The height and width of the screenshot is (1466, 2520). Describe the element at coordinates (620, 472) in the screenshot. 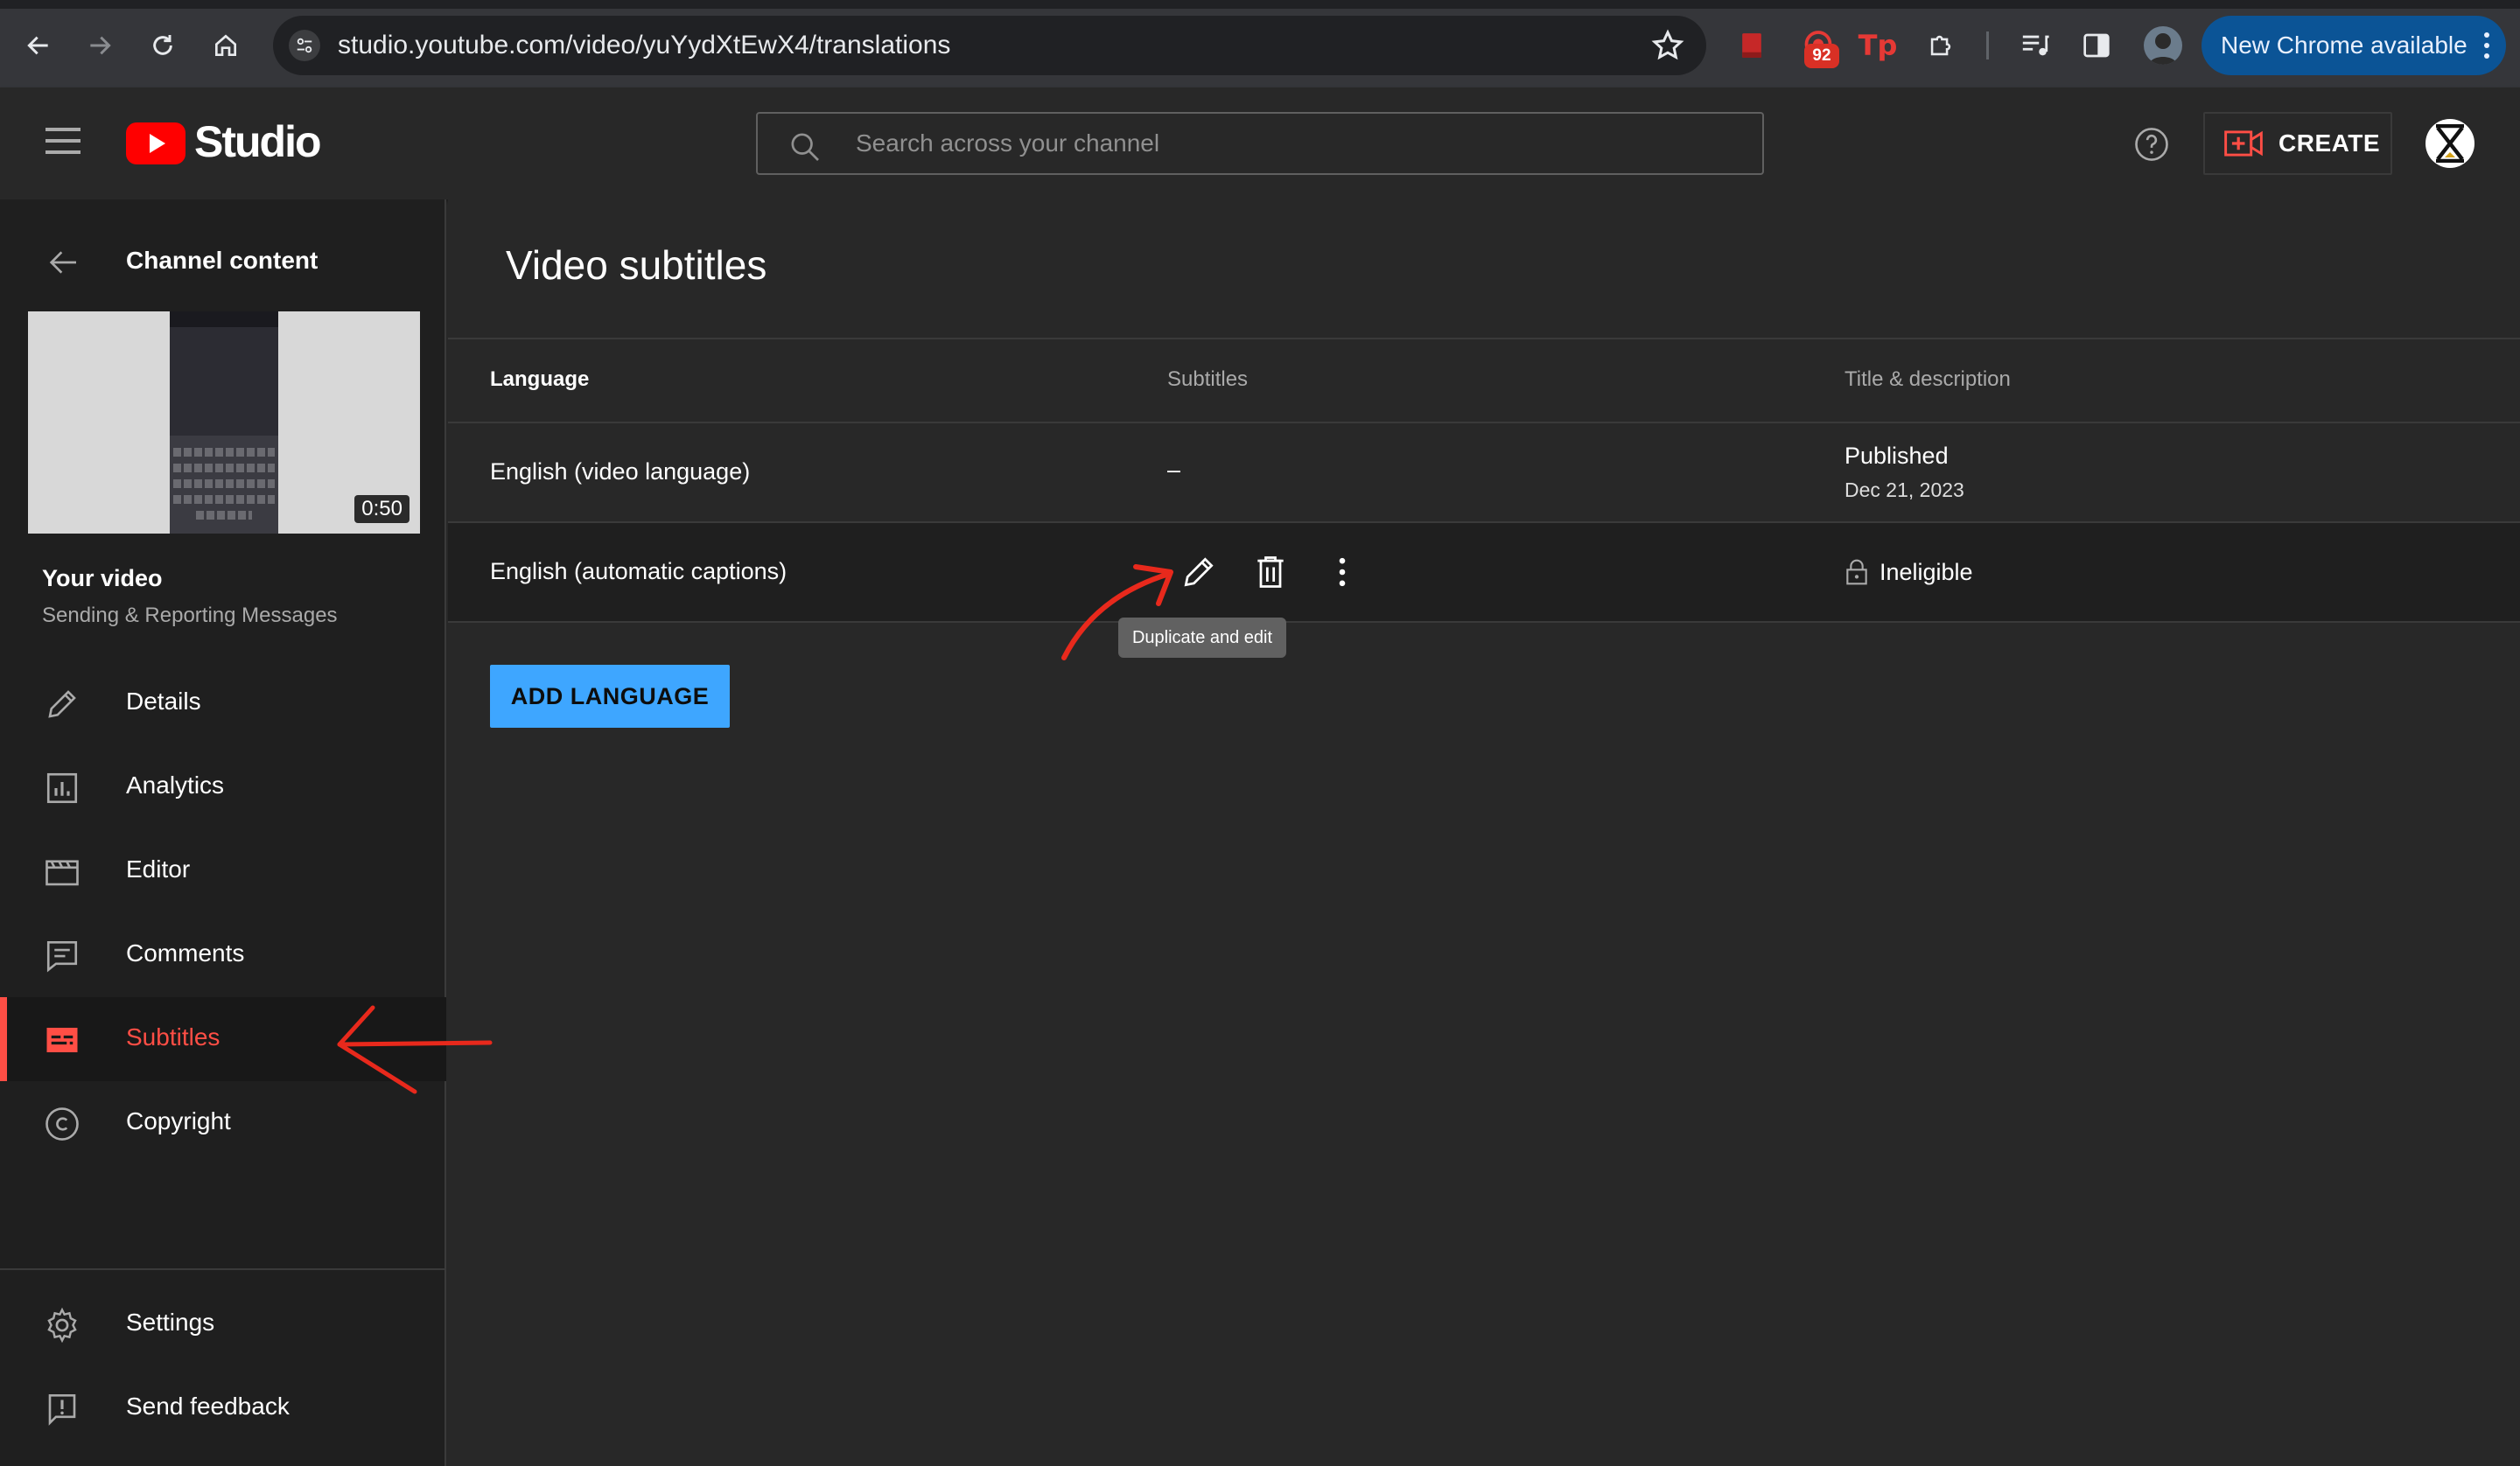

I see `row-language: English (video language)` at that location.